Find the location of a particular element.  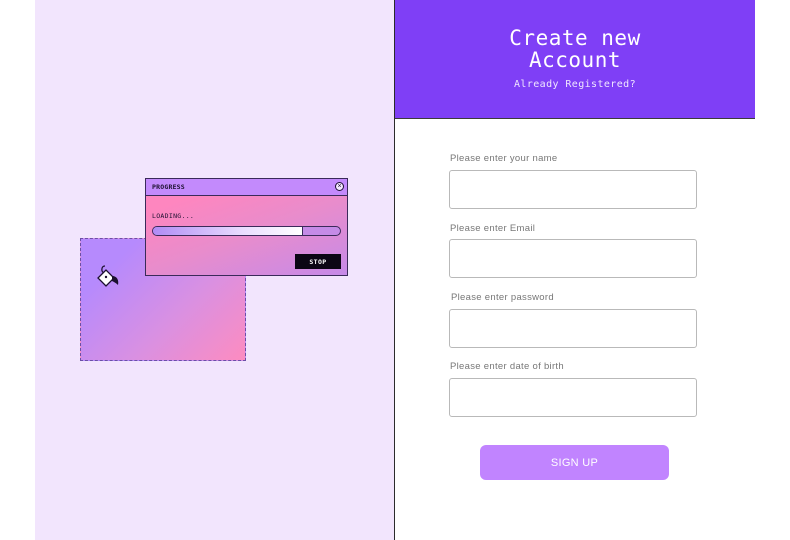

sign-up-button: SIGN UP is located at coordinates (574, 462).